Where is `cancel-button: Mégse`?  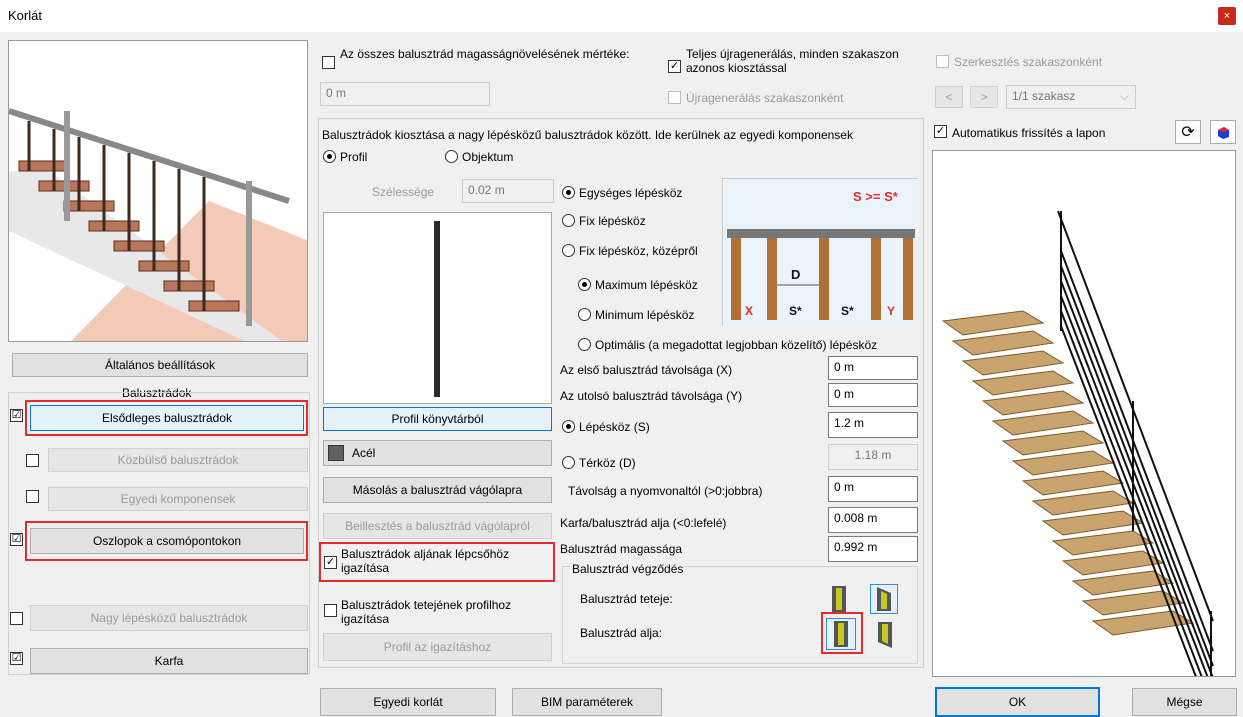
cancel-button: Mégse is located at coordinates (1184, 702).